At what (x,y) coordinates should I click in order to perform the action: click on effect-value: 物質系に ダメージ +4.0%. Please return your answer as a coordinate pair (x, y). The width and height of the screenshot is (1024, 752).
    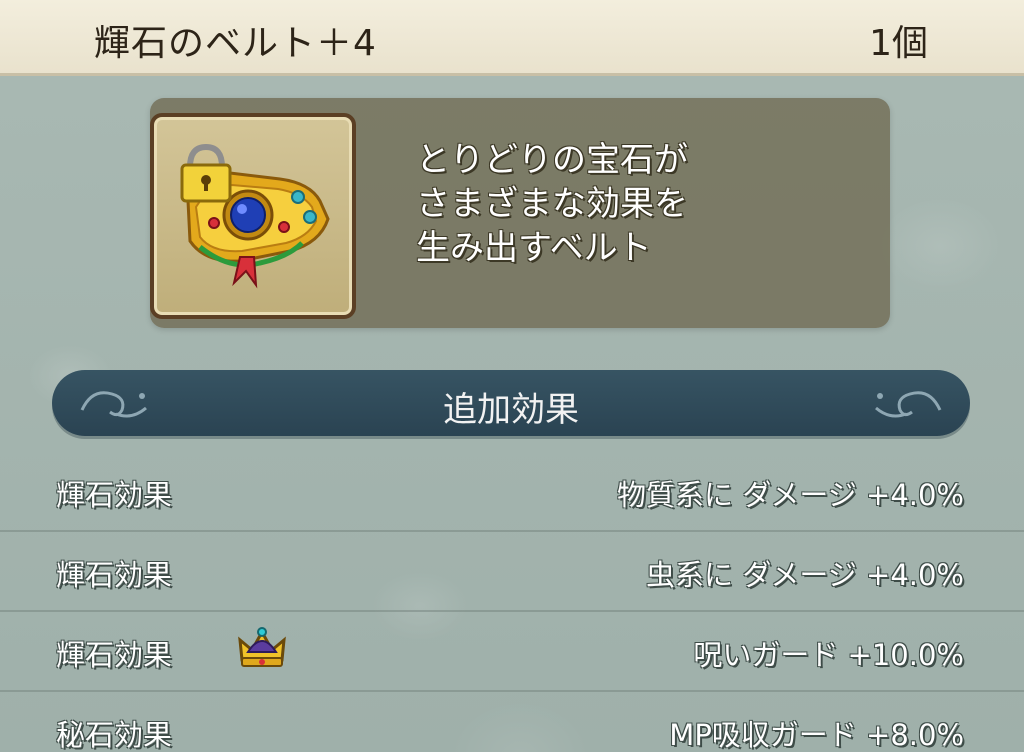
    Looking at the image, I should click on (790, 495).